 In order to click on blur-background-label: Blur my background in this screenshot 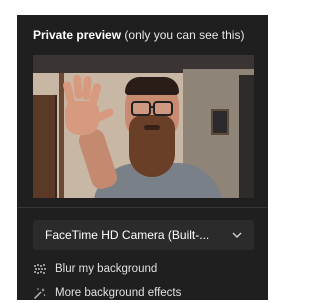, I will do `click(106, 269)`.